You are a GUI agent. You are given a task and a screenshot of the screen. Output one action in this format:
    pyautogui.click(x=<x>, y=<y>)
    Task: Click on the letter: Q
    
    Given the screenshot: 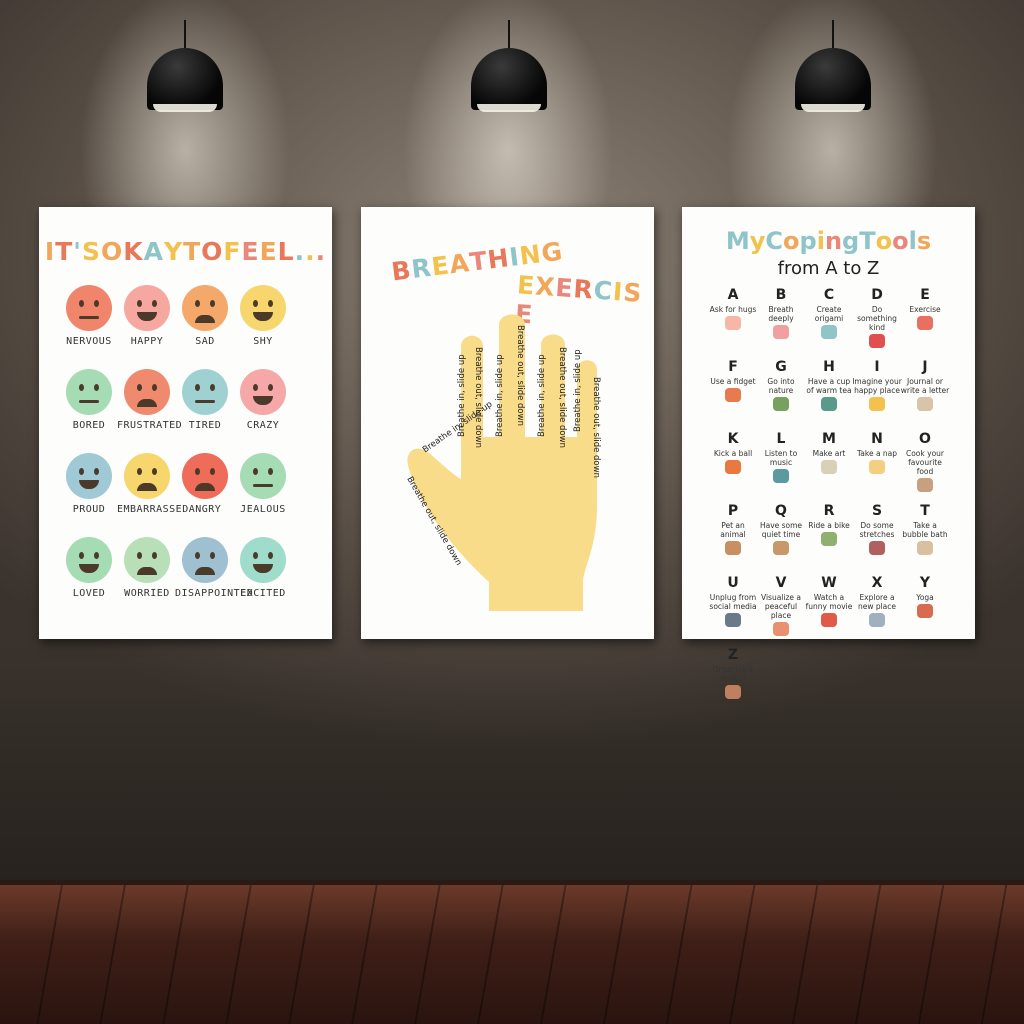 What is the action you would take?
    pyautogui.click(x=781, y=511)
    